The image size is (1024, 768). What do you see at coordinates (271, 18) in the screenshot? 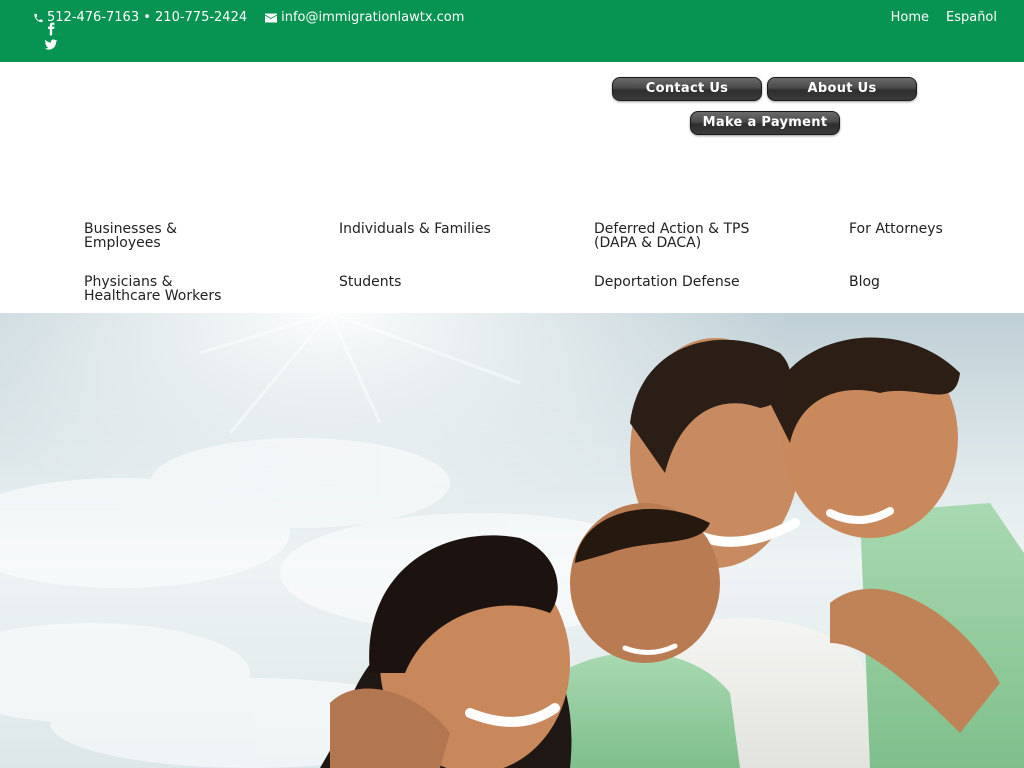
I see `email-icon` at bounding box center [271, 18].